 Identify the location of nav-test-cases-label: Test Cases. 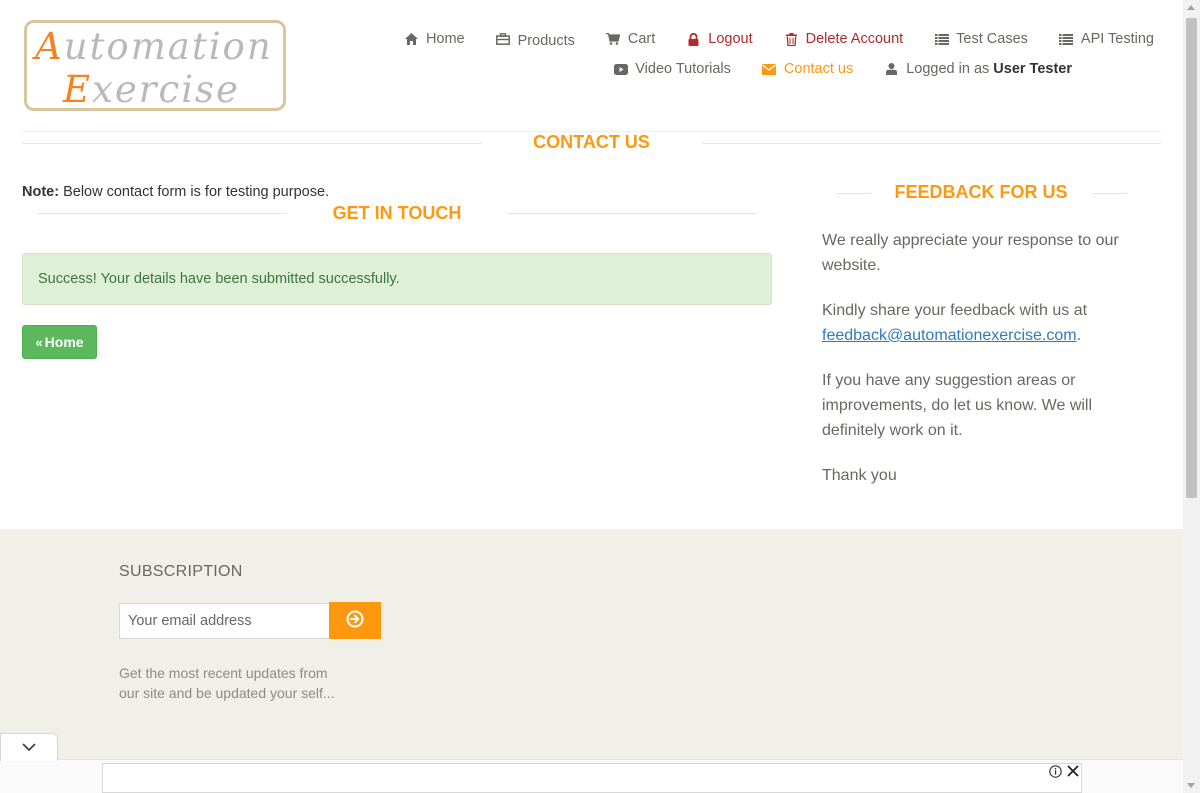
(992, 39).